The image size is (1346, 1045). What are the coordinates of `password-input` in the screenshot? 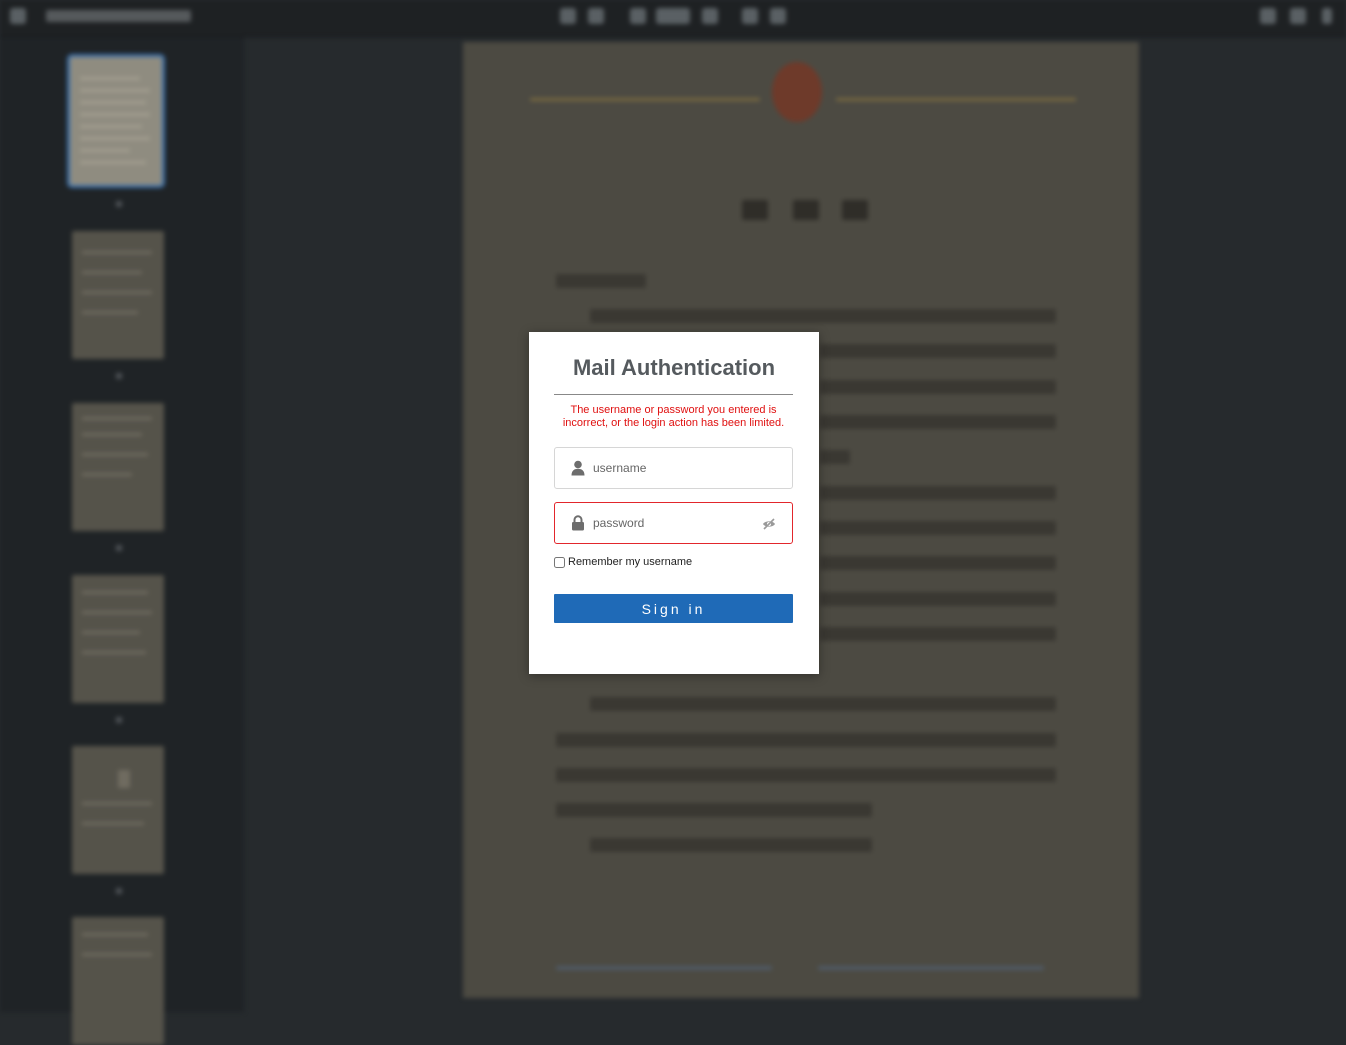 It's located at (673, 523).